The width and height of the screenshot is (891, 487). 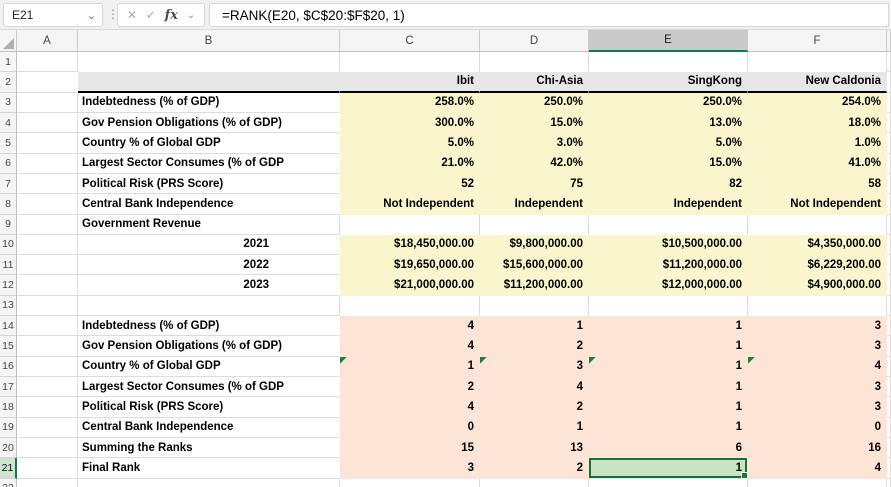 What do you see at coordinates (889, 482) in the screenshot?
I see `cell-G22` at bounding box center [889, 482].